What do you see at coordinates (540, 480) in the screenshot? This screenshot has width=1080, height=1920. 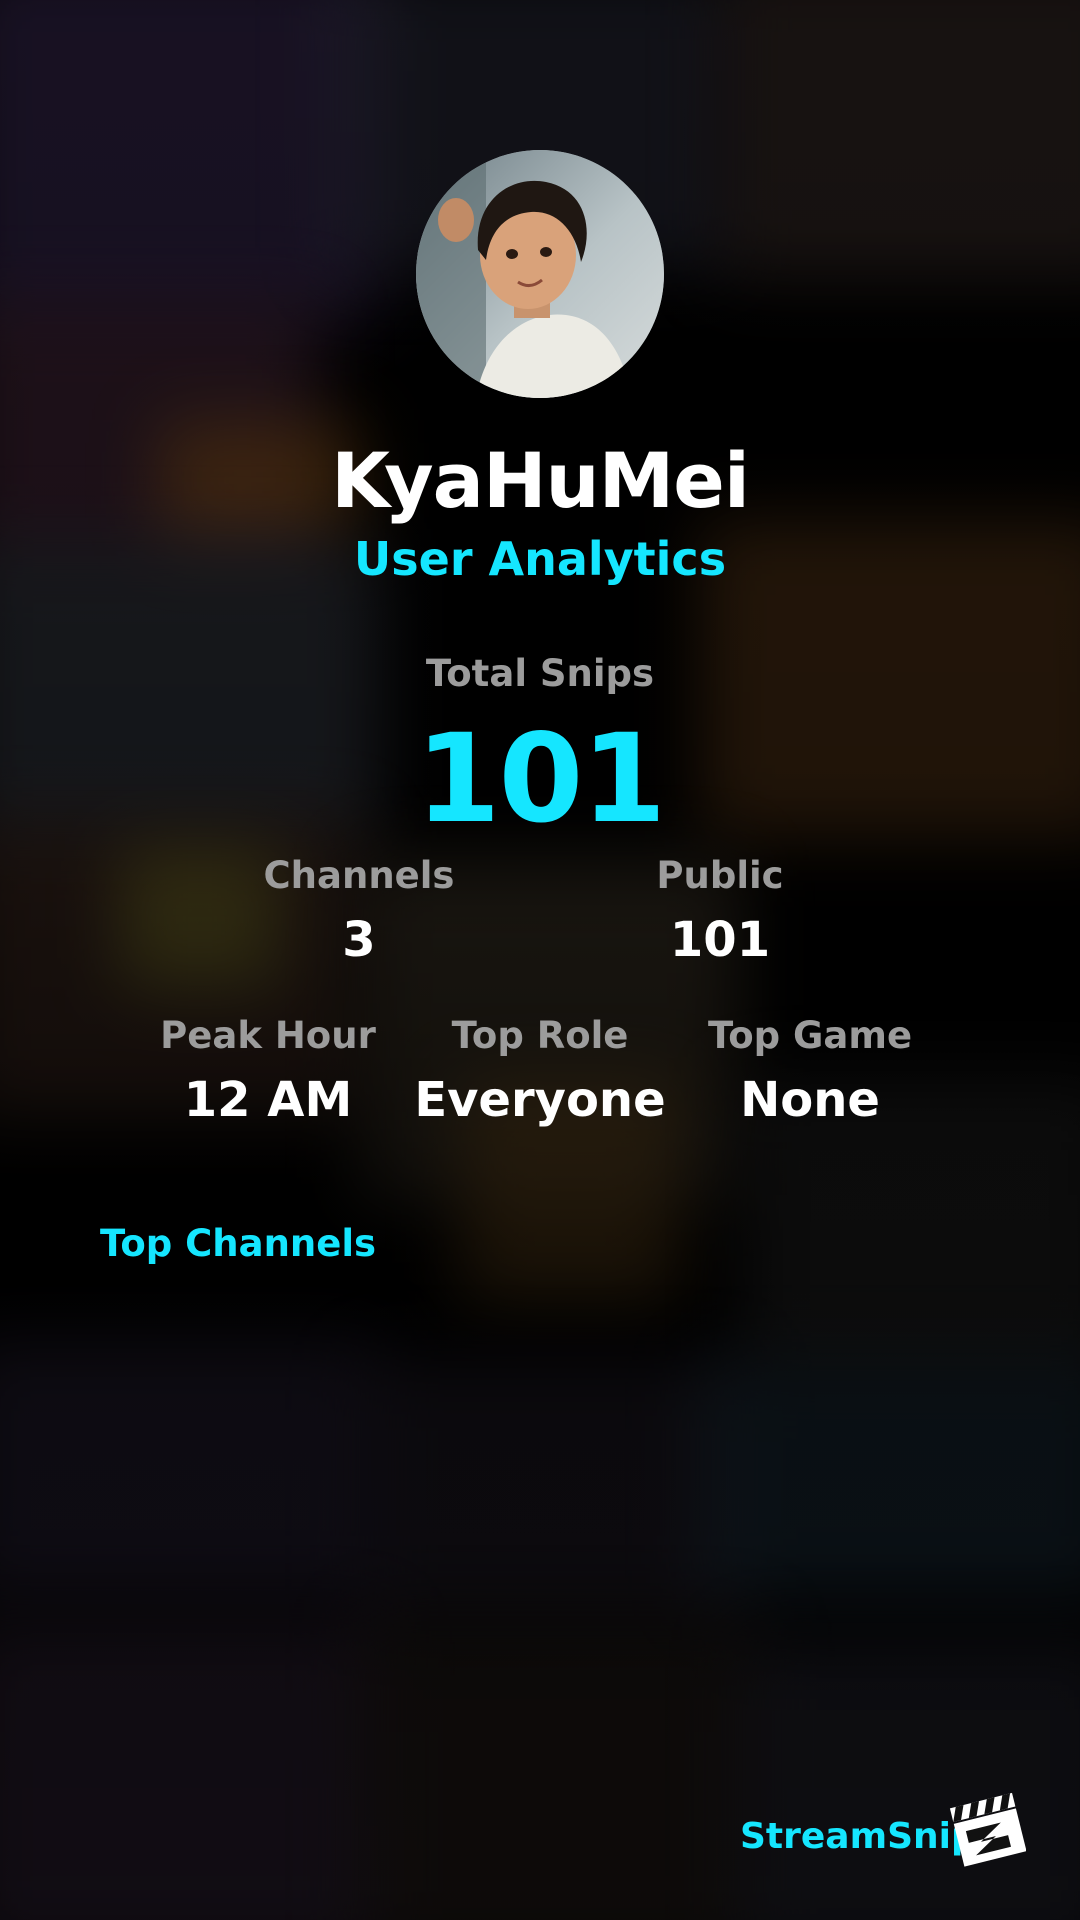 I see `username: KyaHuMei` at bounding box center [540, 480].